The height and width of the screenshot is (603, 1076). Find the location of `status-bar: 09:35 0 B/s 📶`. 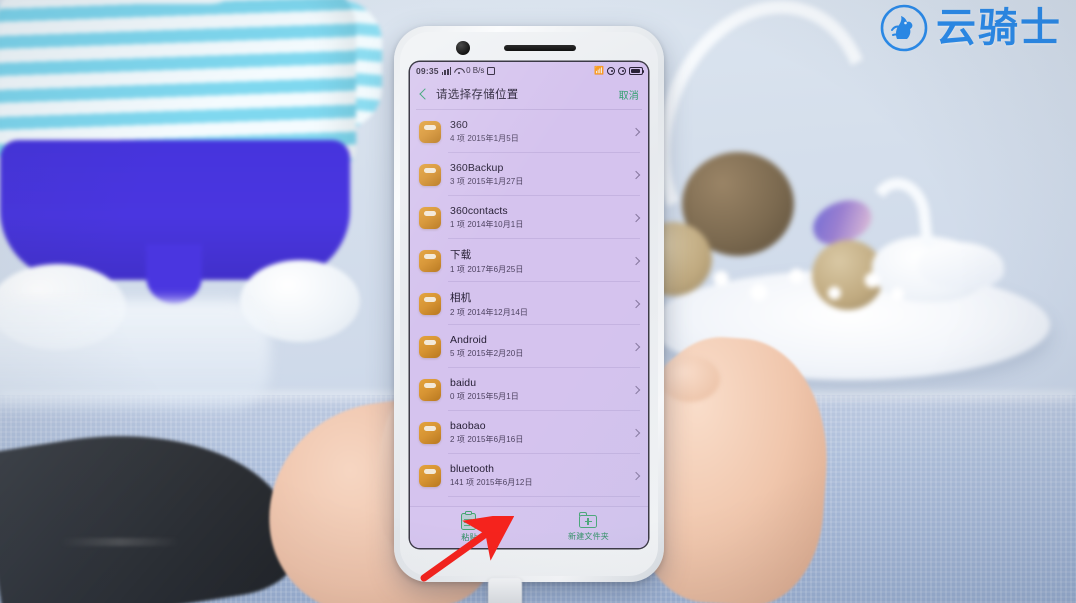

status-bar: 09:35 0 B/s 📶 is located at coordinates (529, 70).